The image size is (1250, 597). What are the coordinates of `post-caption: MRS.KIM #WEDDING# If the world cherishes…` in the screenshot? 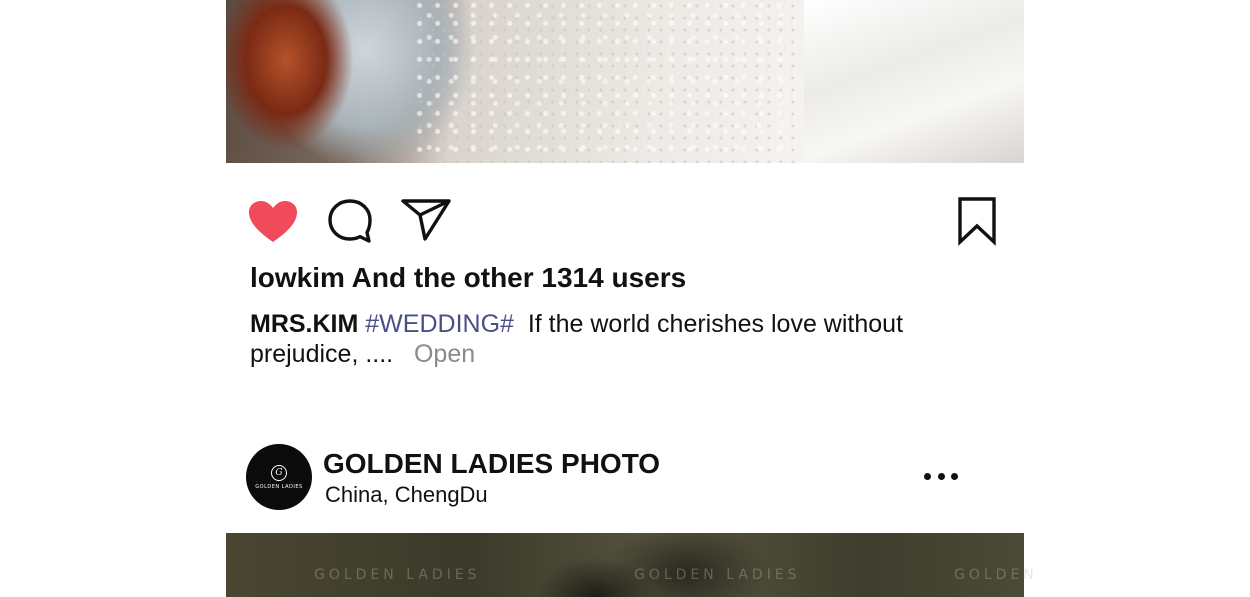 It's located at (600, 339).